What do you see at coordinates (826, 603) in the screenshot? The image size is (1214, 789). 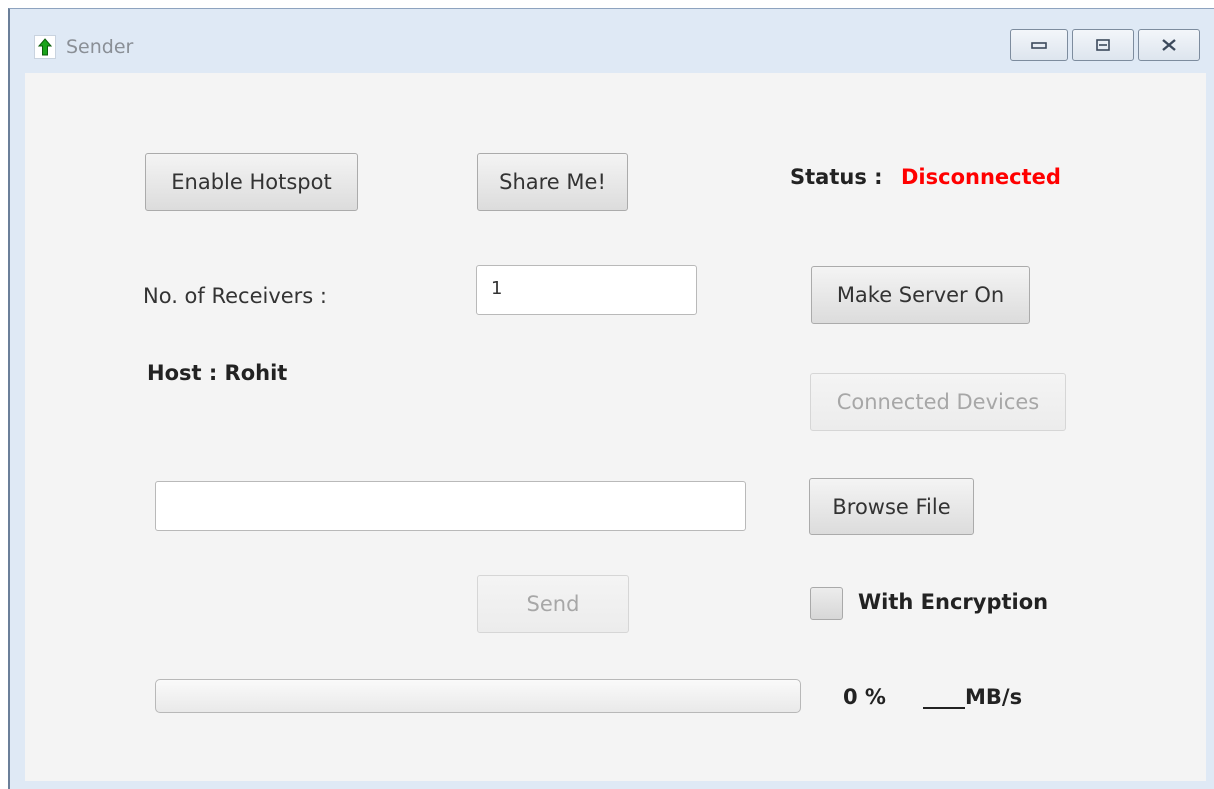 I see `encryption-checkbox` at bounding box center [826, 603].